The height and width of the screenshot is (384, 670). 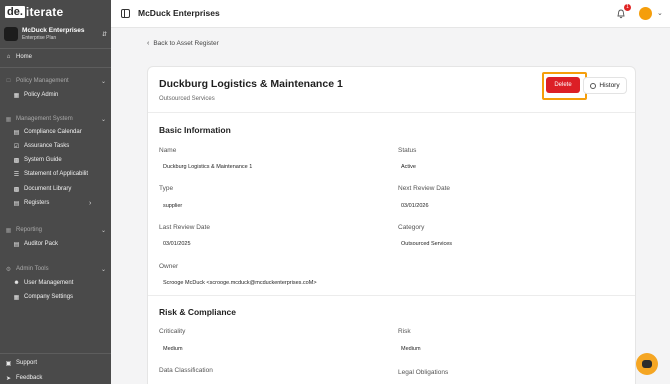 What do you see at coordinates (424, 188) in the screenshot?
I see `field-label-next-review: Next Review Date` at bounding box center [424, 188].